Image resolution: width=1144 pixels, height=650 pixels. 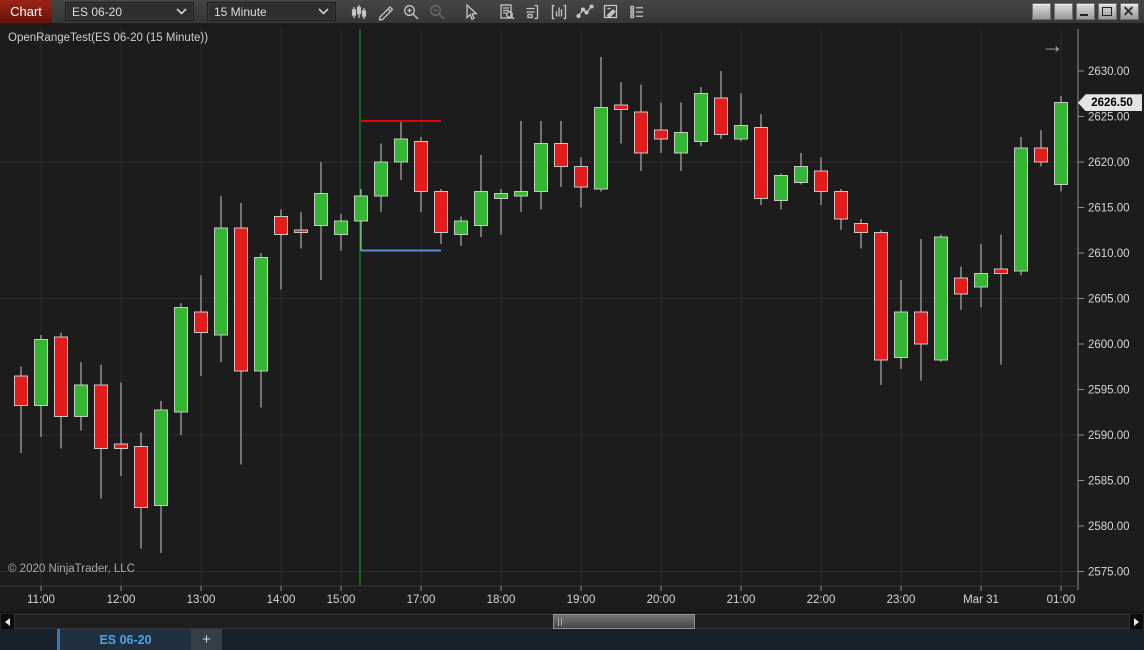 What do you see at coordinates (206, 639) in the screenshot?
I see `add-tab-button: +` at bounding box center [206, 639].